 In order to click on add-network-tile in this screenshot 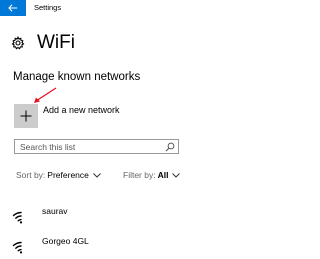, I will do `click(26, 116)`.